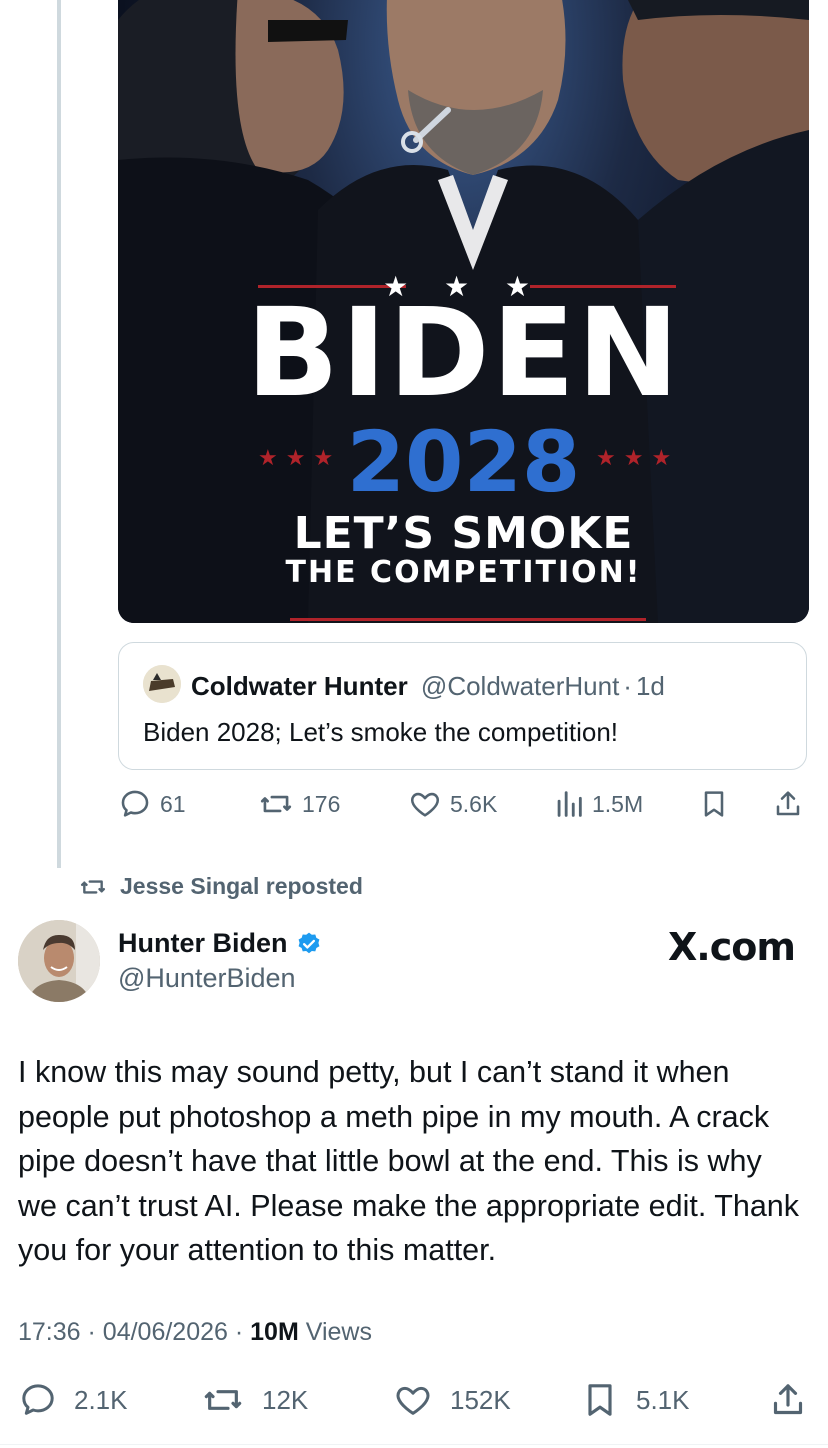  I want to click on poster-stars-right: ★★★, so click(638, 457).